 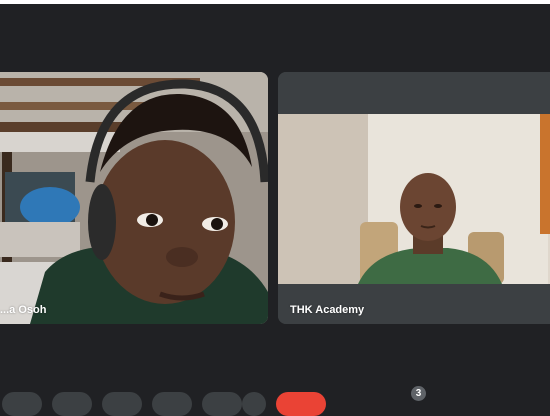 What do you see at coordinates (301, 404) in the screenshot?
I see `end-call-button` at bounding box center [301, 404].